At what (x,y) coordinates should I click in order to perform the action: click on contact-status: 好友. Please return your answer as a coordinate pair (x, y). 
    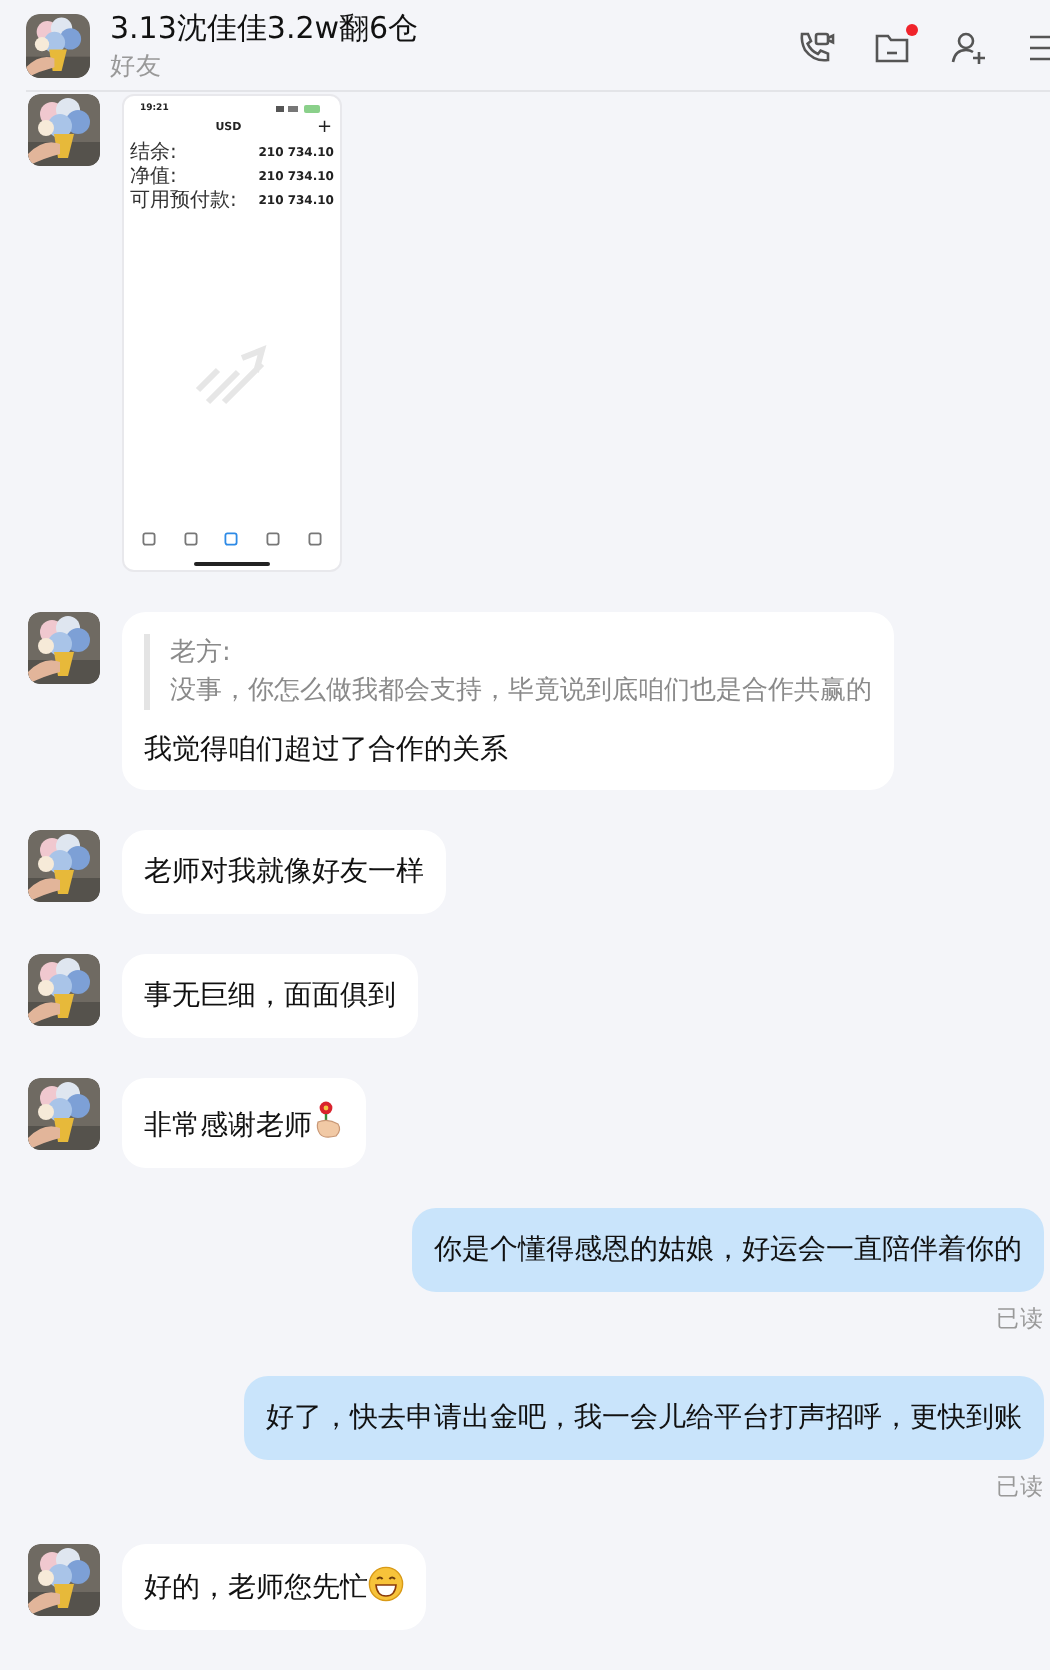
    Looking at the image, I should click on (137, 64).